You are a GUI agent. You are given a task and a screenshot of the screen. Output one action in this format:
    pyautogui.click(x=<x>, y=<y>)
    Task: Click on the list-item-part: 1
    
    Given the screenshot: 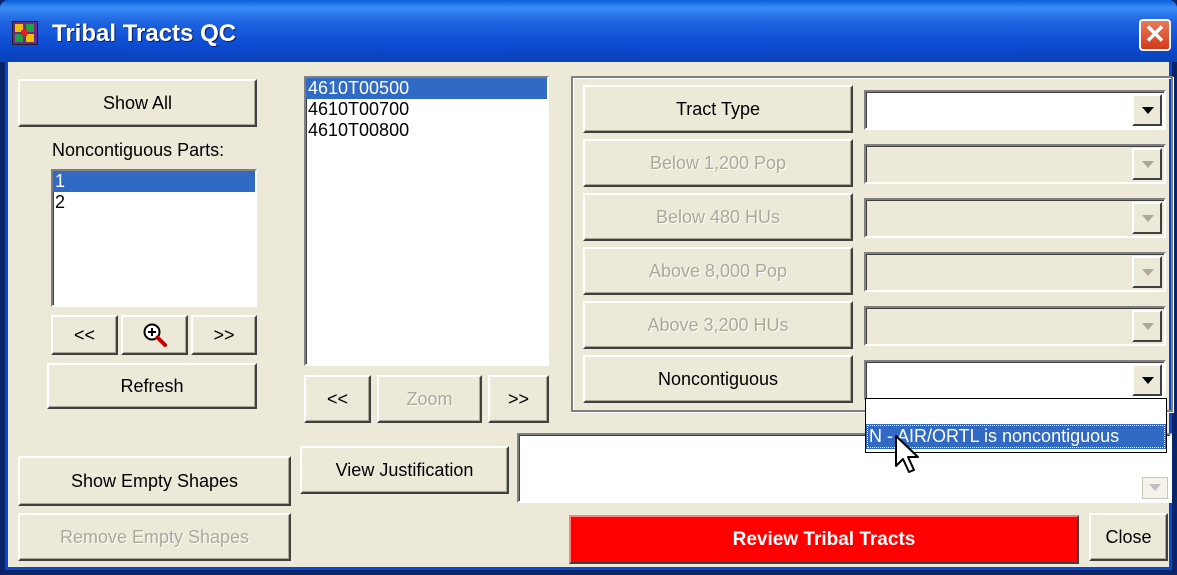 What is the action you would take?
    pyautogui.click(x=154, y=181)
    